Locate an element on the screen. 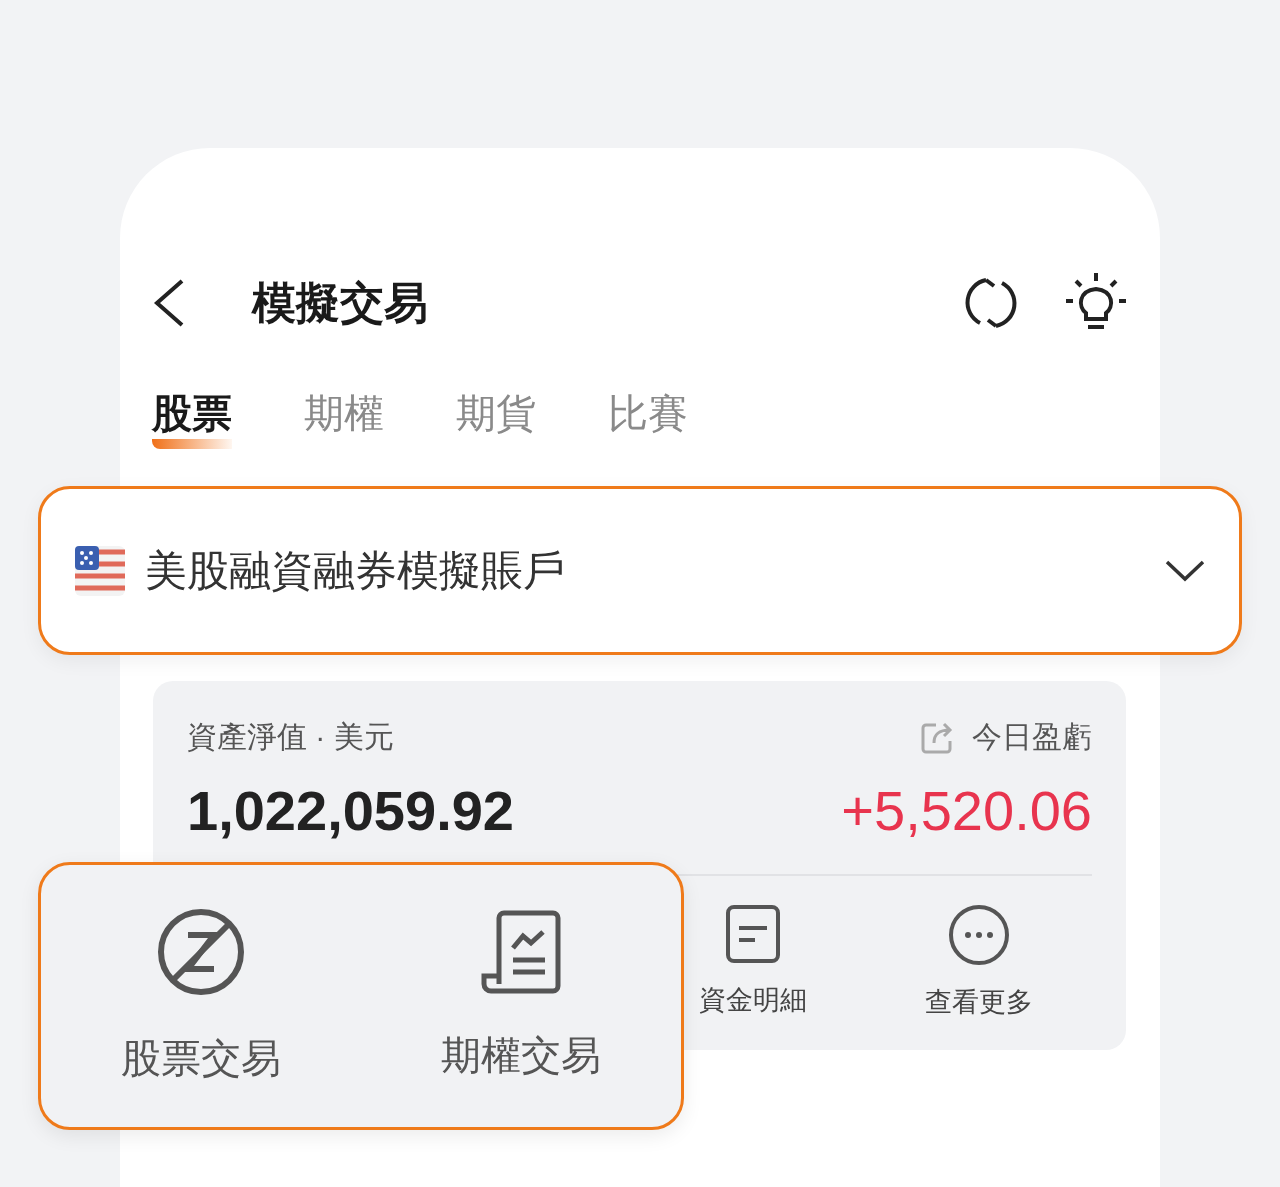 The image size is (1280, 1187). tab: 比賽 is located at coordinates (648, 417).